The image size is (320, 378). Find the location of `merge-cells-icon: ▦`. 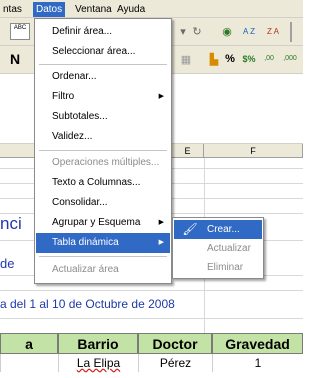

merge-cells-icon: ▦ is located at coordinates (186, 60).